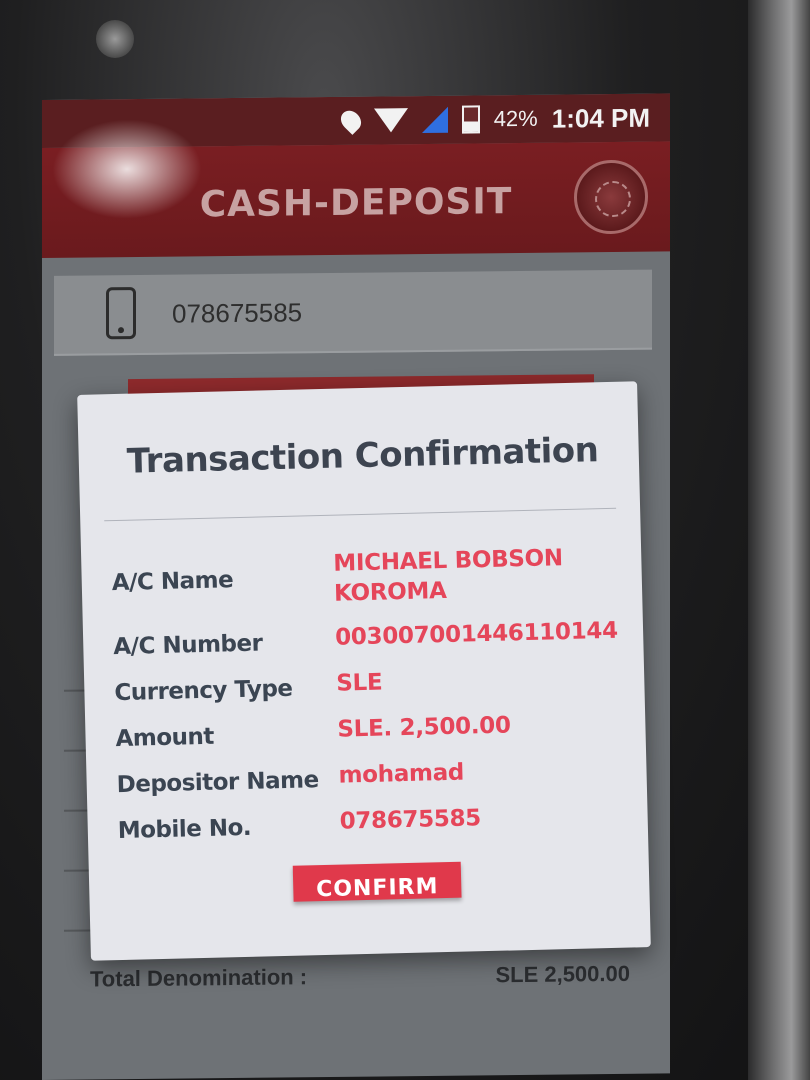 The image size is (810, 1080). I want to click on location-icon, so click(350, 120).